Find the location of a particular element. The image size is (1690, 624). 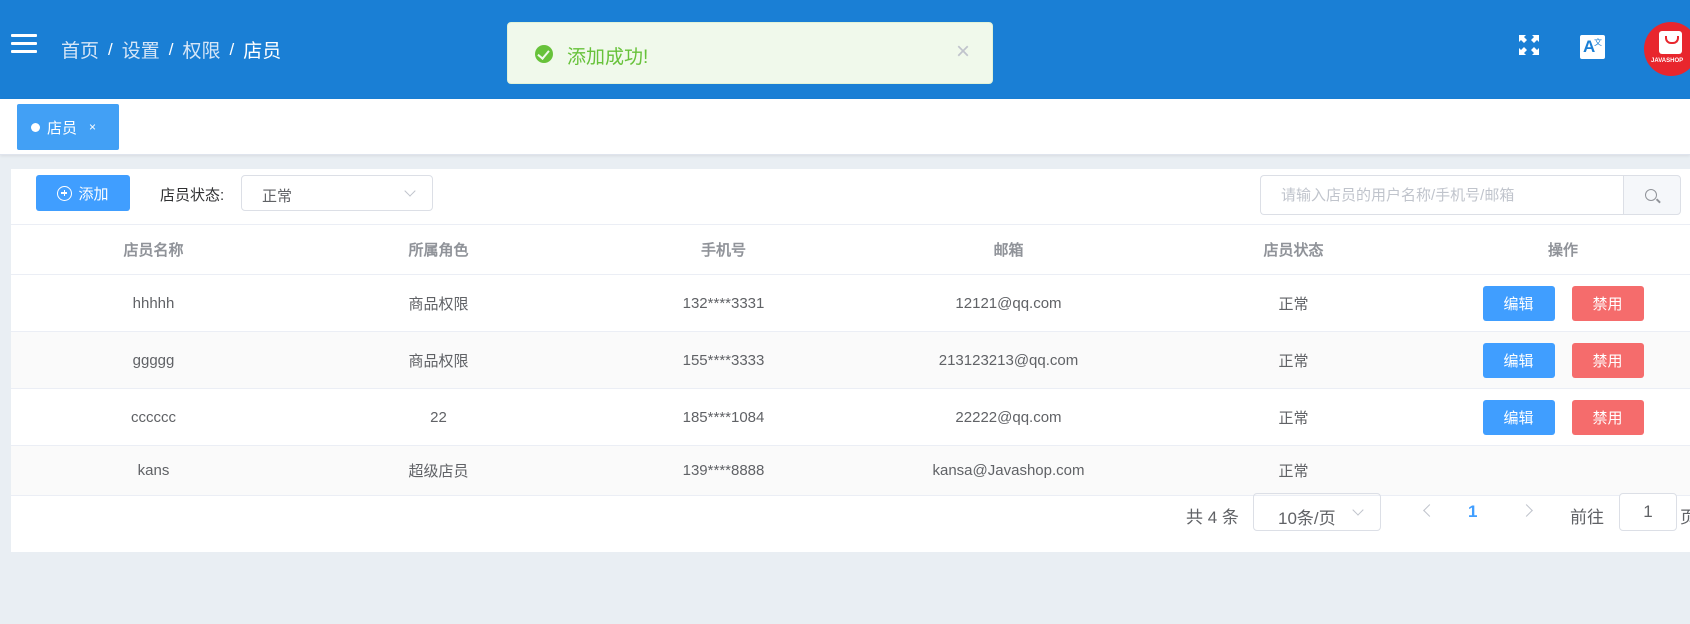

cell-name: cccccc is located at coordinates (153, 417).